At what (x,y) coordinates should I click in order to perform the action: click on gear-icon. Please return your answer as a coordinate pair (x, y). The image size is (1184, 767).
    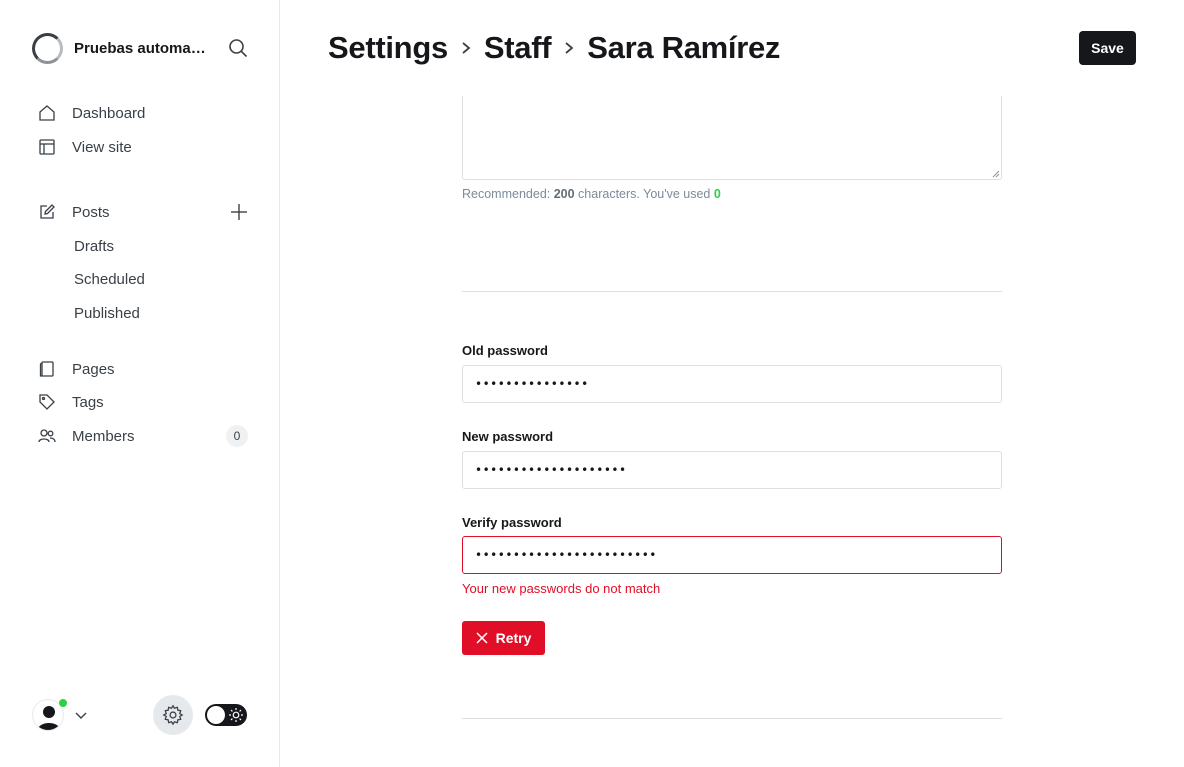
    Looking at the image, I should click on (173, 715).